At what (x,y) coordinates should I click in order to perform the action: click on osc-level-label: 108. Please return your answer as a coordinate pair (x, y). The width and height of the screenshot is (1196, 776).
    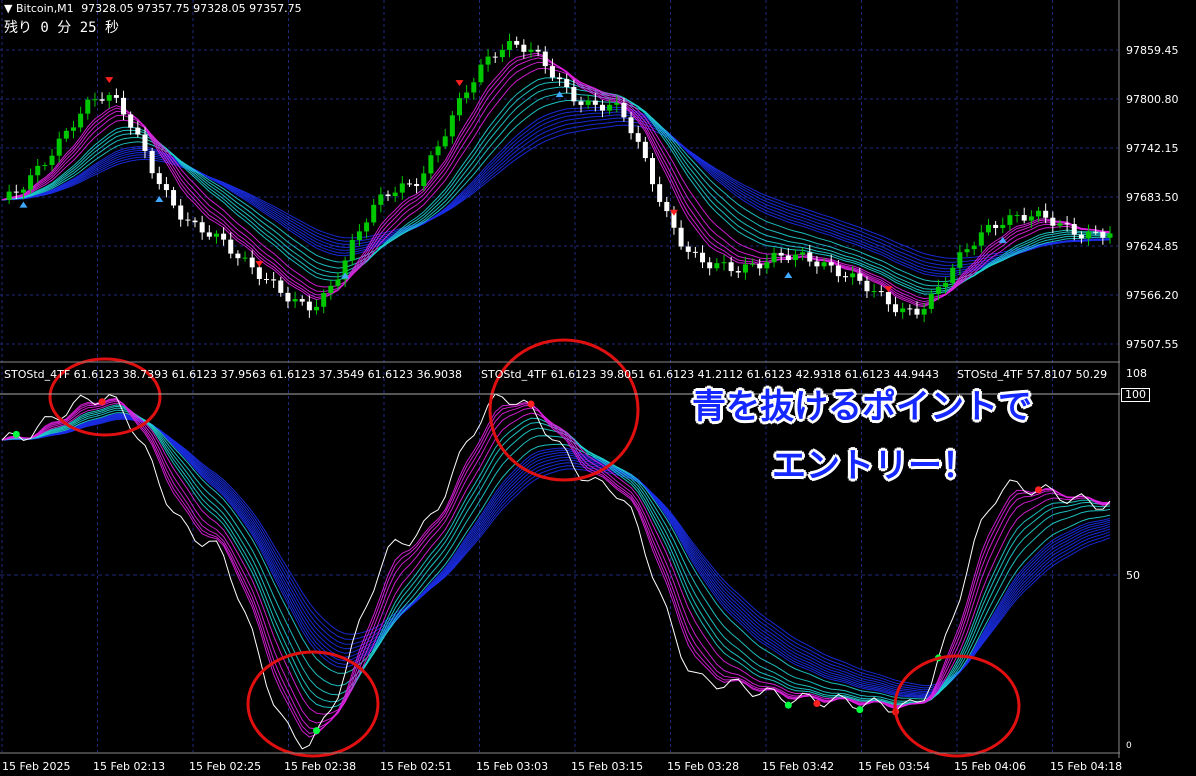
    Looking at the image, I should click on (1136, 373).